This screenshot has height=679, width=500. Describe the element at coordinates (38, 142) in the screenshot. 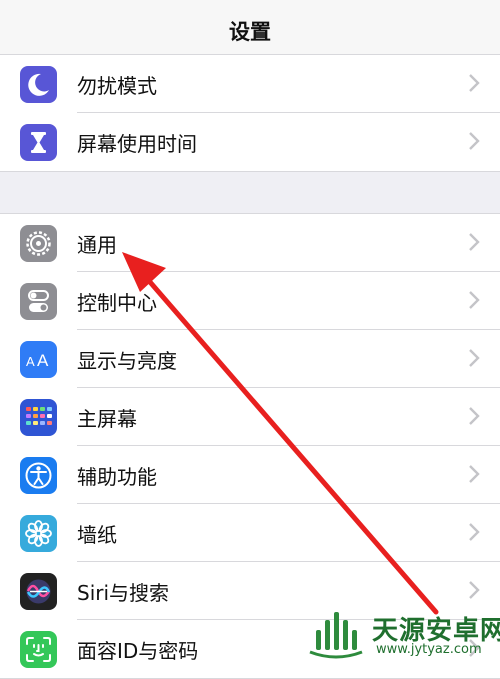

I see `hourglass-icon` at that location.